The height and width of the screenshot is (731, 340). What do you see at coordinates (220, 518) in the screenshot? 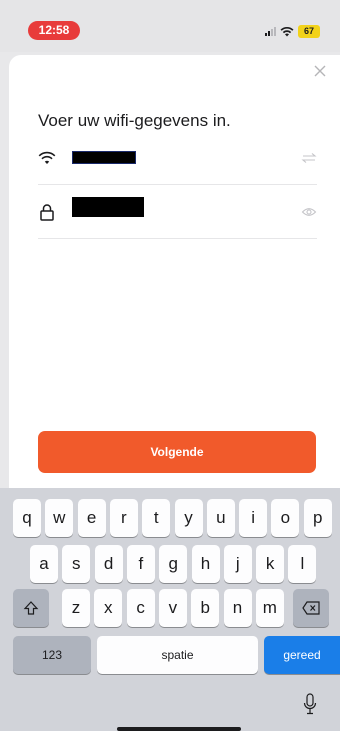
I see `key-u: u` at bounding box center [220, 518].